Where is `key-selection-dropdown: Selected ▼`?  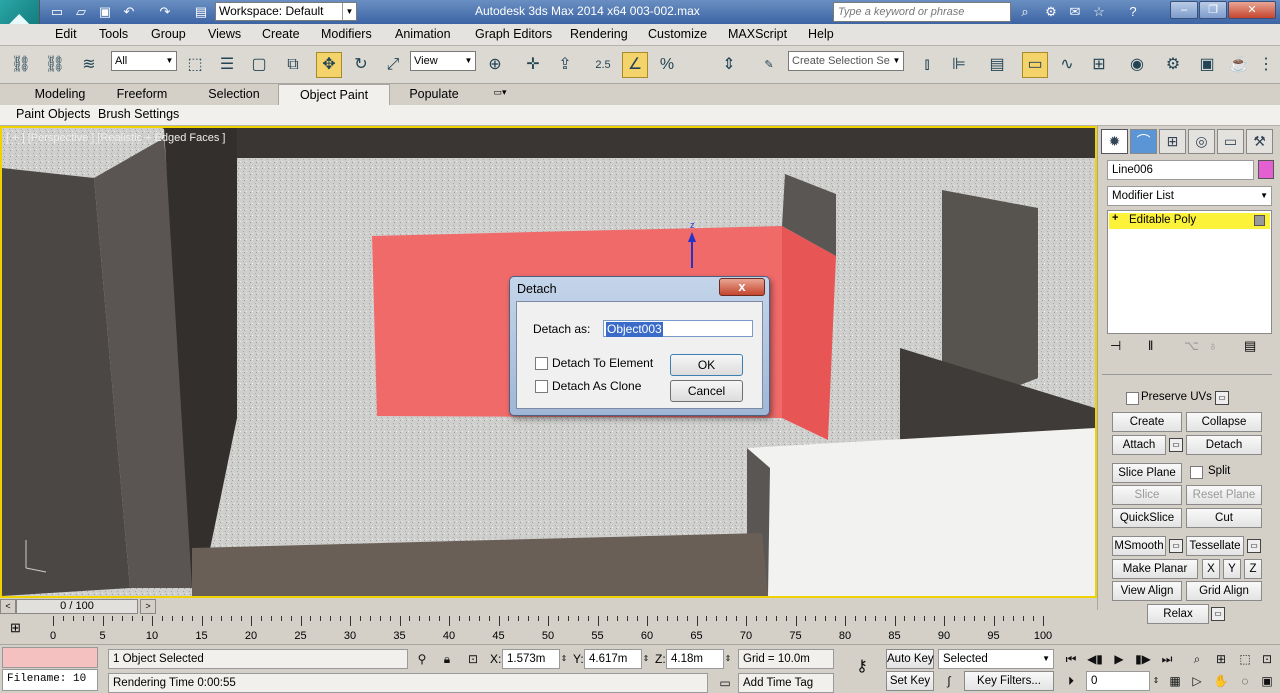
key-selection-dropdown: Selected ▼ is located at coordinates (996, 659).